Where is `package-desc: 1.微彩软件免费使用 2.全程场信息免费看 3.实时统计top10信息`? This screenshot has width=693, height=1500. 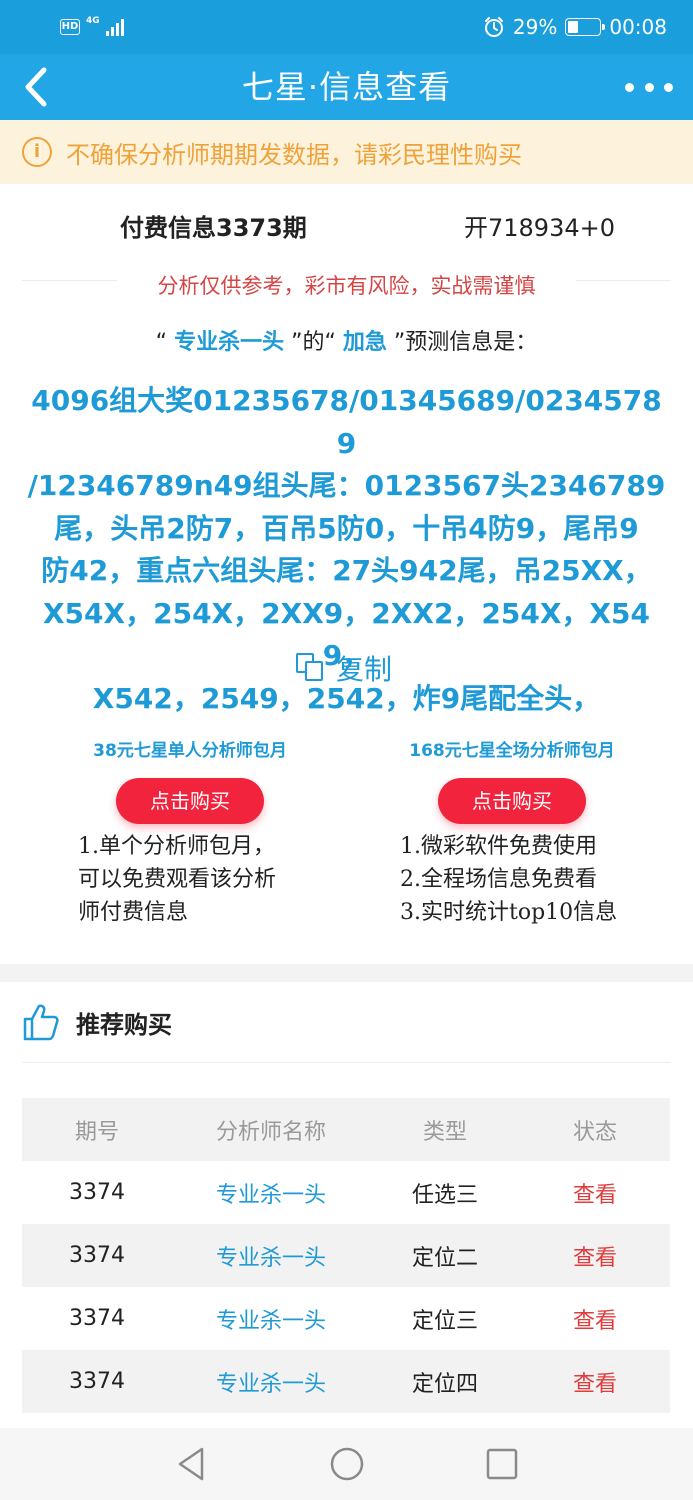 package-desc: 1.微彩软件免费使用 2.全程场信息免费看 3.实时统计top10信息 is located at coordinates (512, 879).